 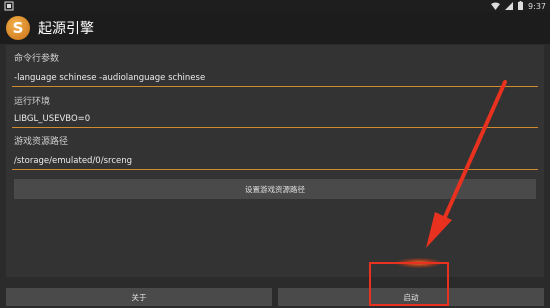 What do you see at coordinates (73, 161) in the screenshot?
I see `game-path-input: /storage/emulated/0/srceng` at bounding box center [73, 161].